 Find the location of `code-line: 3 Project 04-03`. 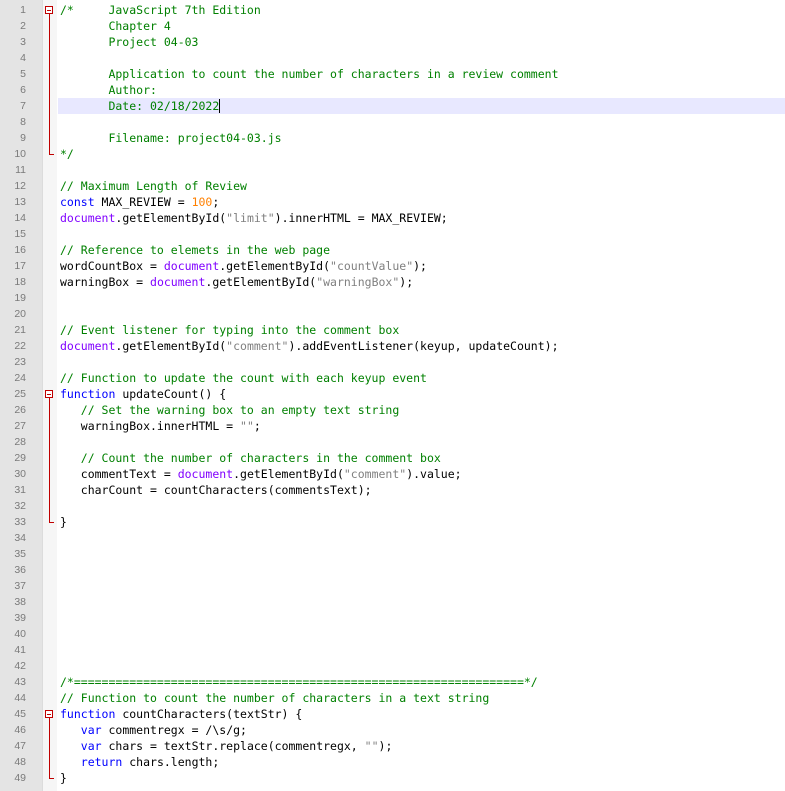

code-line: 3 Project 04-03 is located at coordinates (392, 42).